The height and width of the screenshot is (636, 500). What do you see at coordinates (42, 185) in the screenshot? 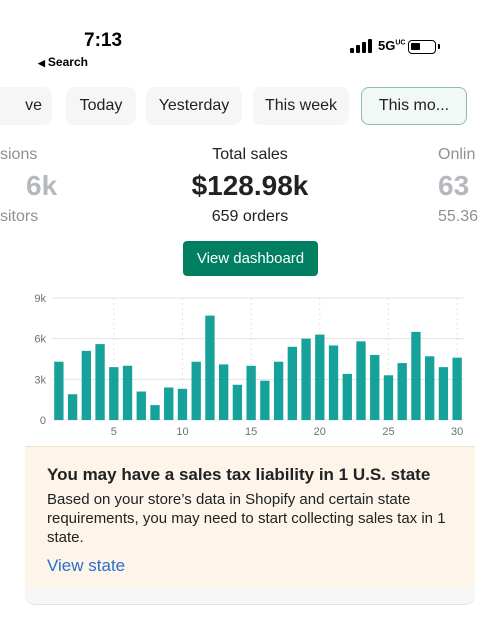
I see `metric-sessions-value: 6k` at bounding box center [42, 185].